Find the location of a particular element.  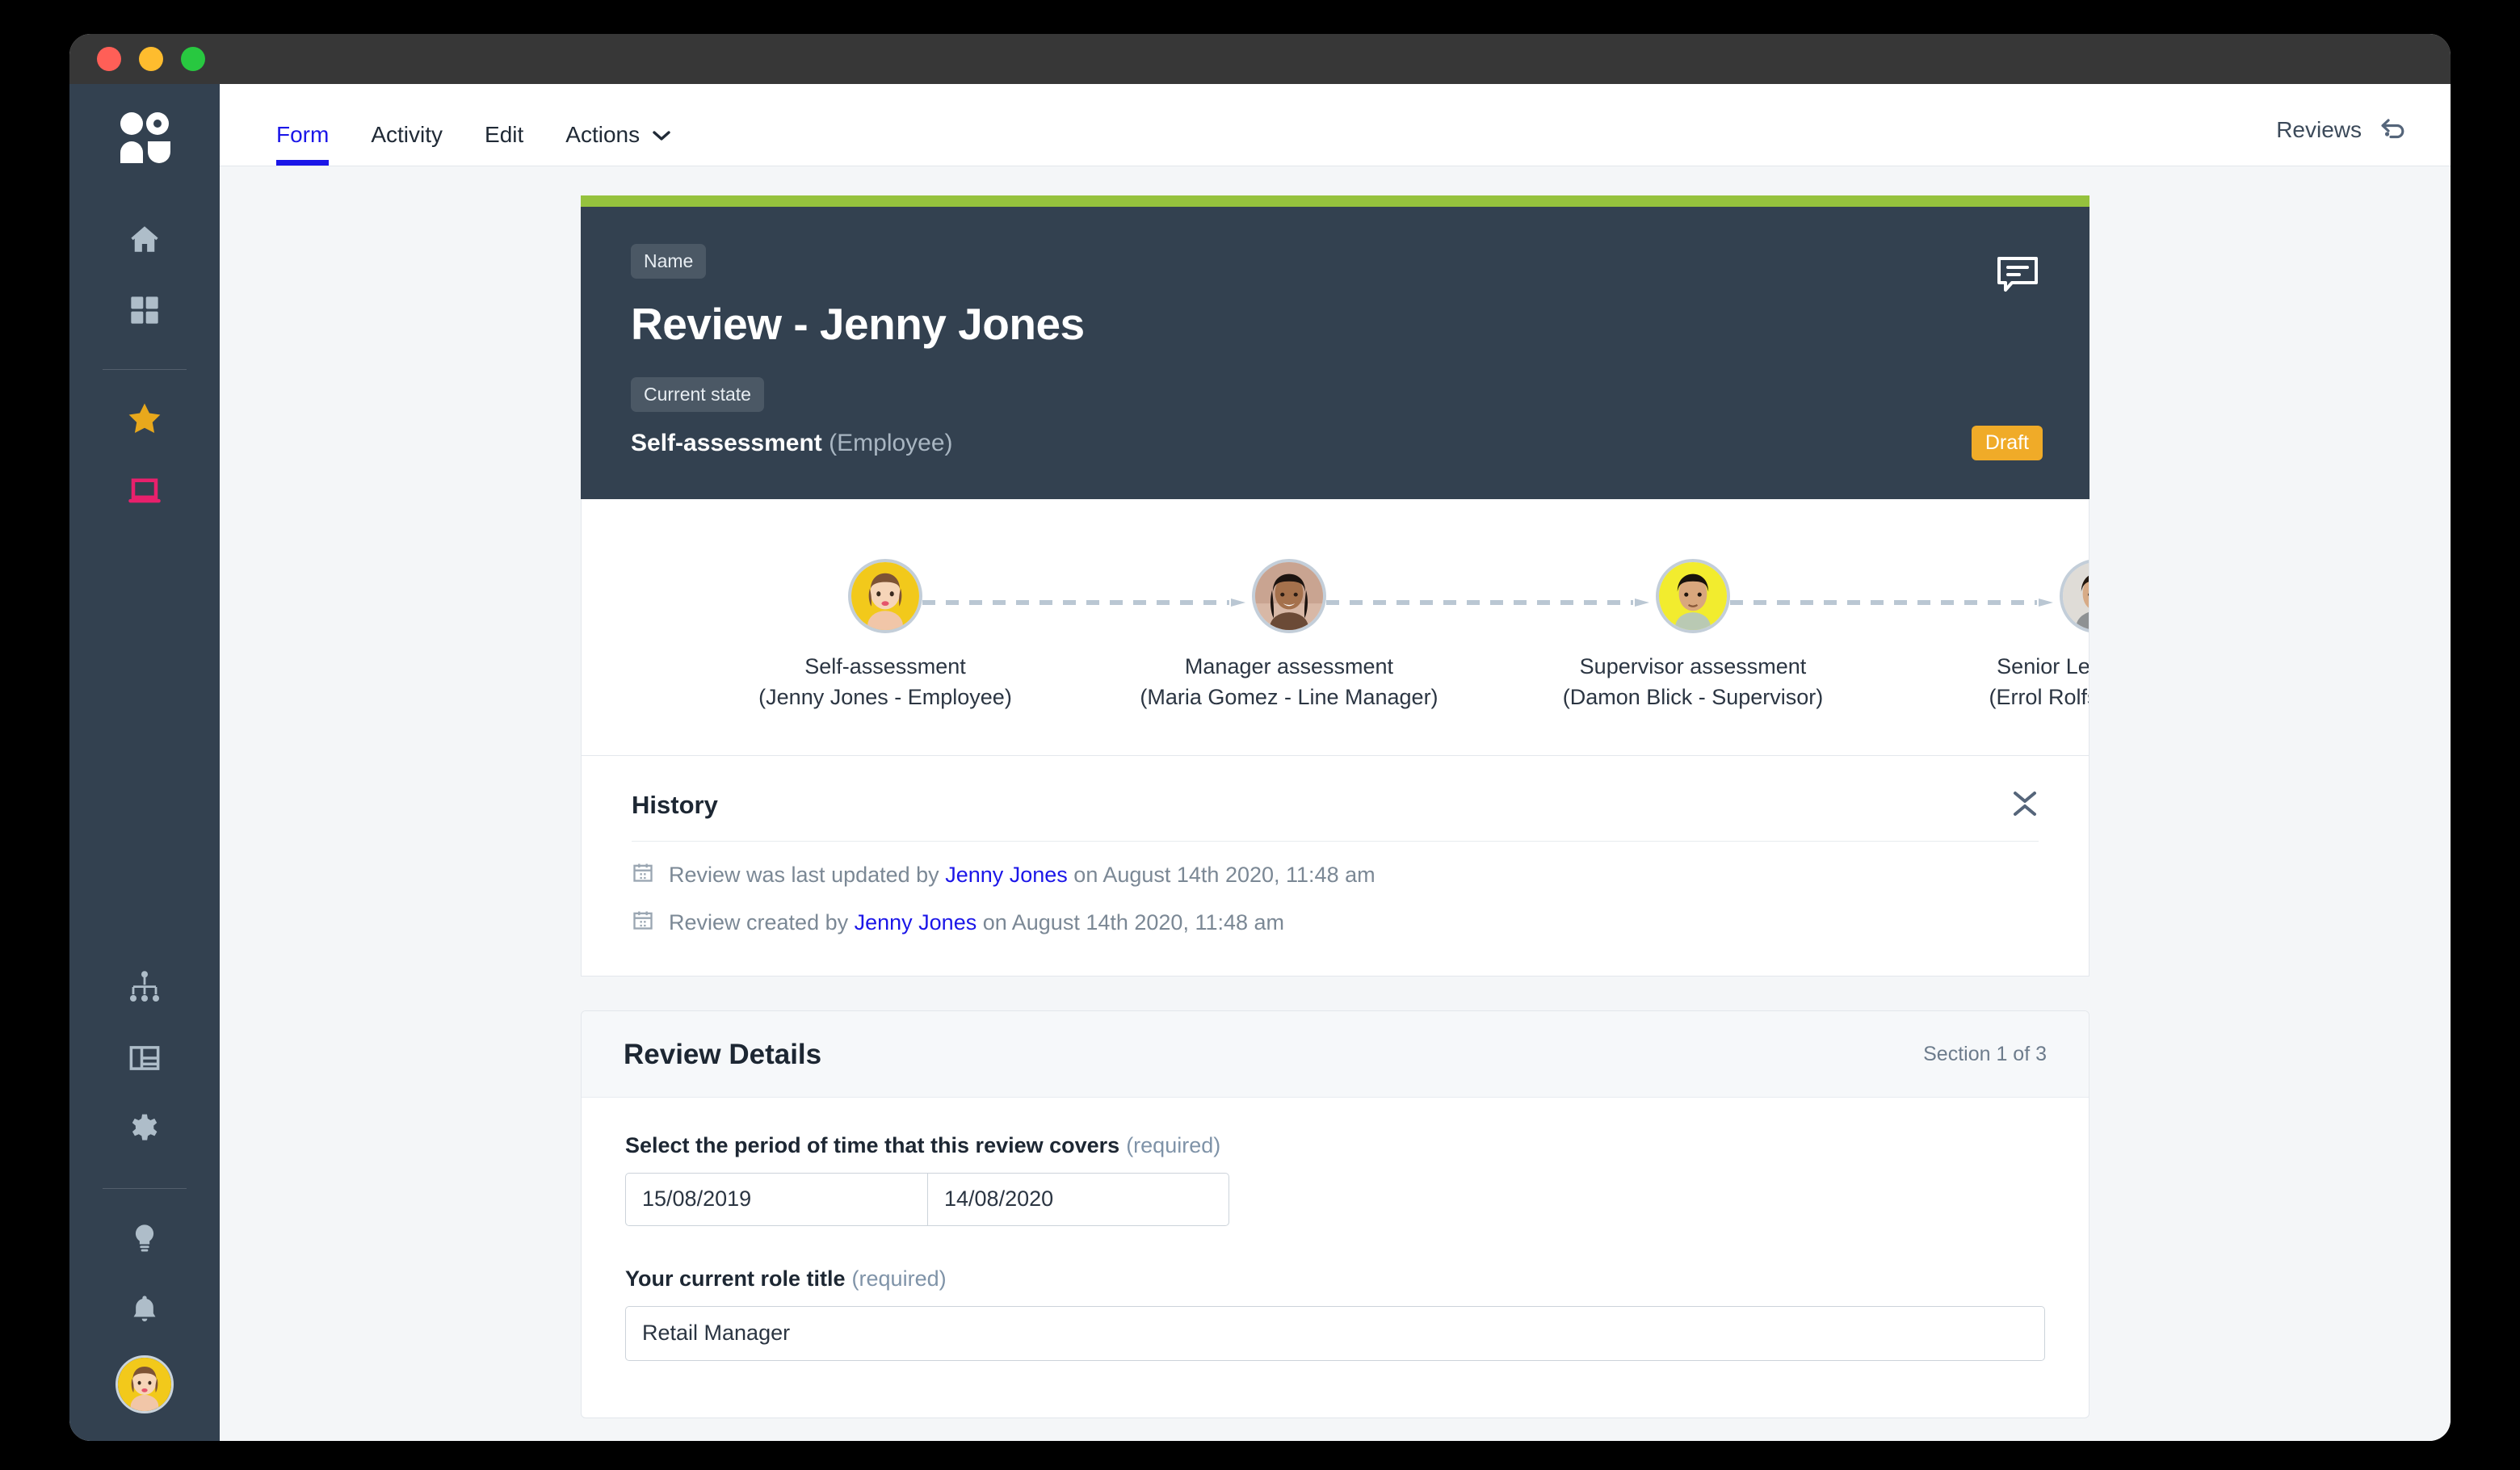

current-state-chip: Current state is located at coordinates (697, 394).